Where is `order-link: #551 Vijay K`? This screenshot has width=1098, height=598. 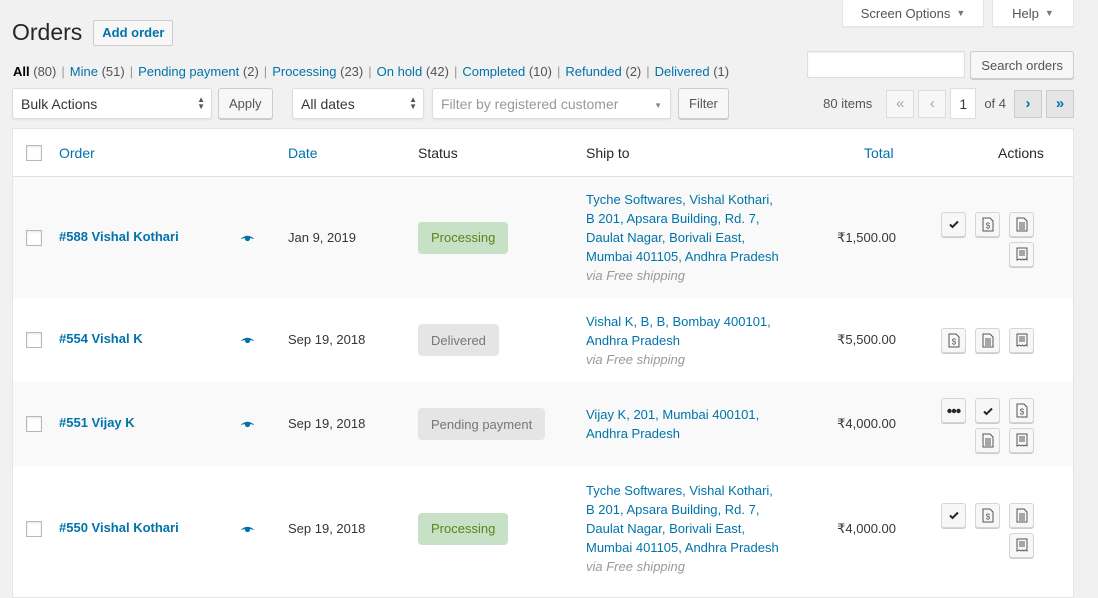
order-link: #551 Vijay K is located at coordinates (97, 422).